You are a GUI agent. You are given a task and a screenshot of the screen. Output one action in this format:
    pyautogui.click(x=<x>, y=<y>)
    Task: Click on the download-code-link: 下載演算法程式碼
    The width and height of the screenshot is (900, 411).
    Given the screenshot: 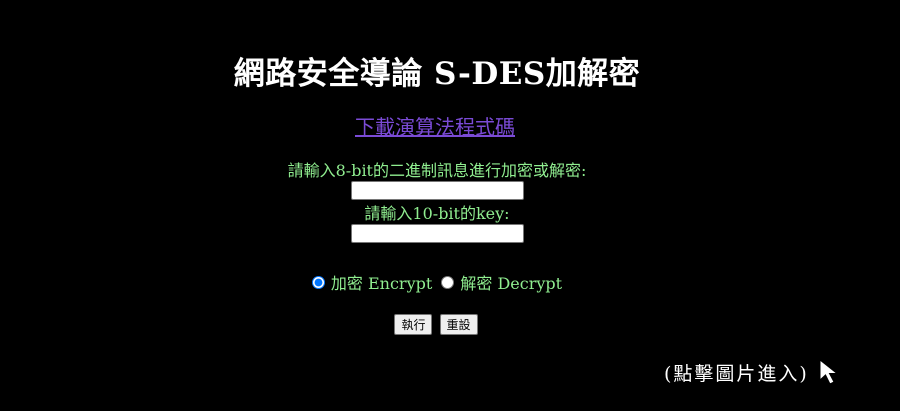 What is the action you would take?
    pyautogui.click(x=435, y=125)
    